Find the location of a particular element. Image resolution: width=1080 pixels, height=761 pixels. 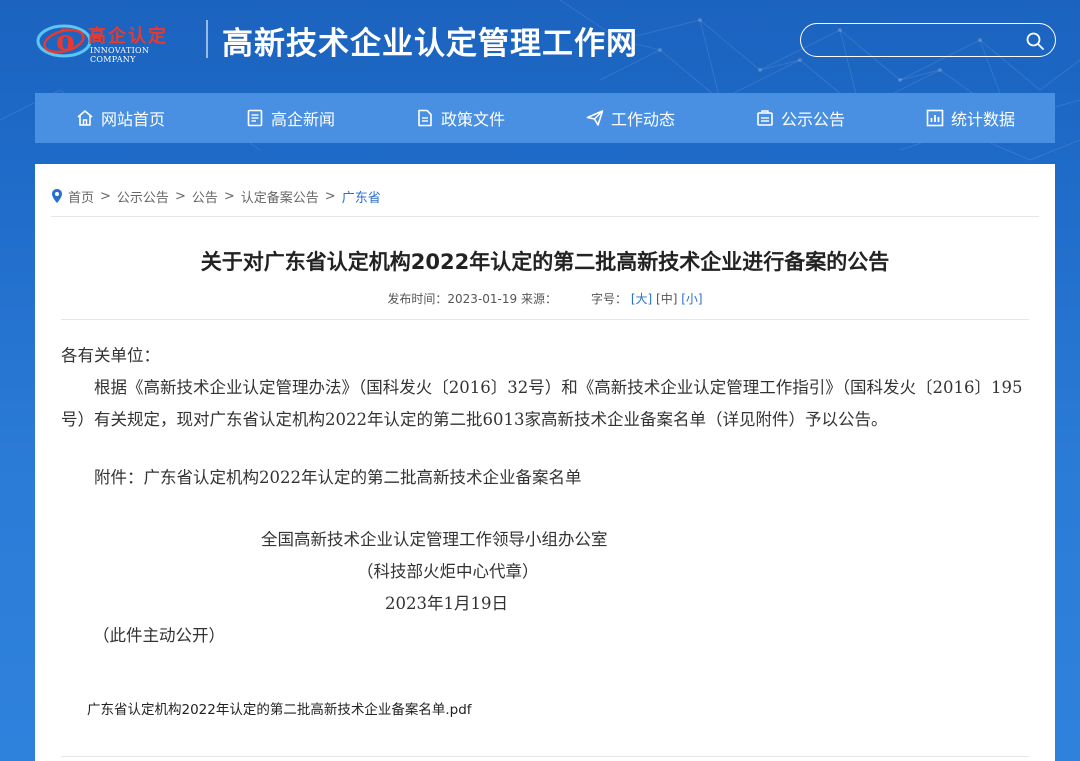

breadcrumb-announcements: 公示公告 is located at coordinates (143, 196).